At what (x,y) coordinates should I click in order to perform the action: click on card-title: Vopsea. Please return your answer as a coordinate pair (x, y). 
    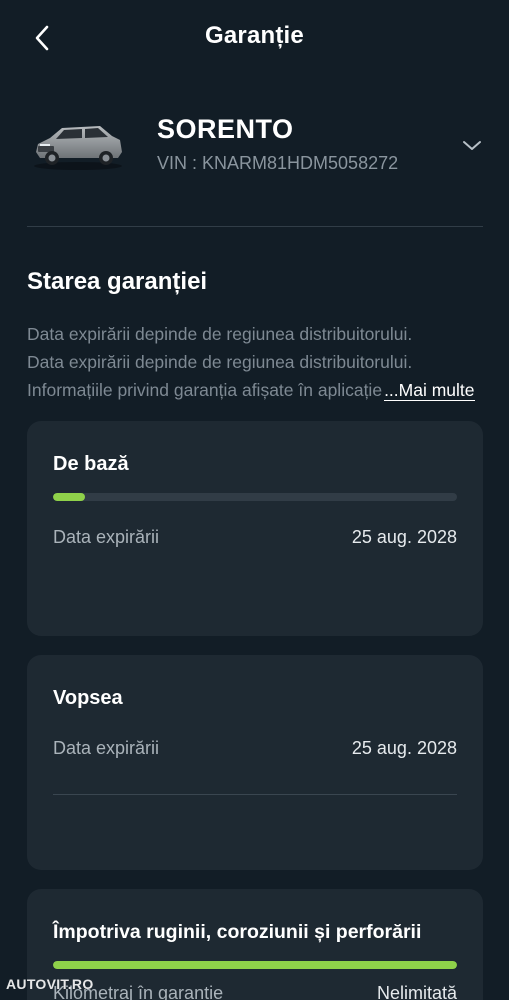
    Looking at the image, I should click on (88, 698).